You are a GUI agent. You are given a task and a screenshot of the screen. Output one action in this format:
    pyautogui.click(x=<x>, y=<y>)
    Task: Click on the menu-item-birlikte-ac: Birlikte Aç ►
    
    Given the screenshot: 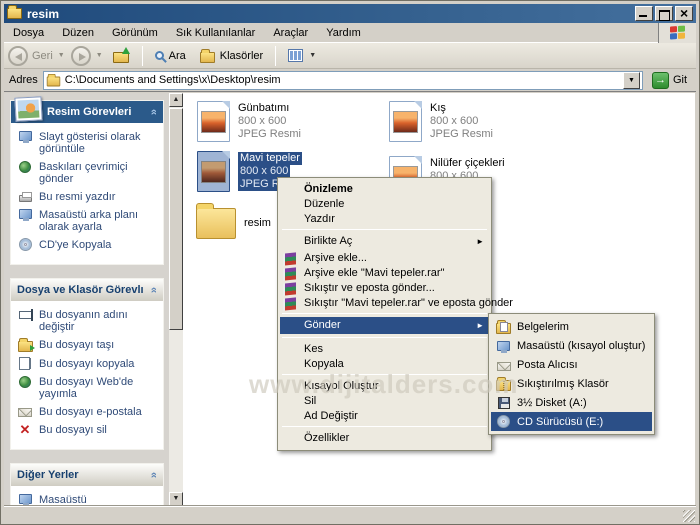 What is the action you would take?
    pyautogui.click(x=384, y=241)
    